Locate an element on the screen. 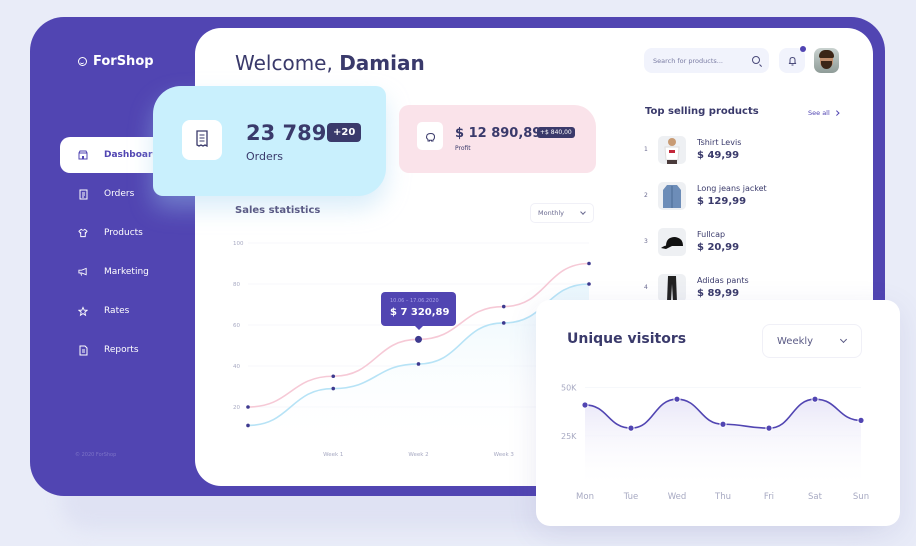 The image size is (916, 546). report-icon is located at coordinates (83, 350).